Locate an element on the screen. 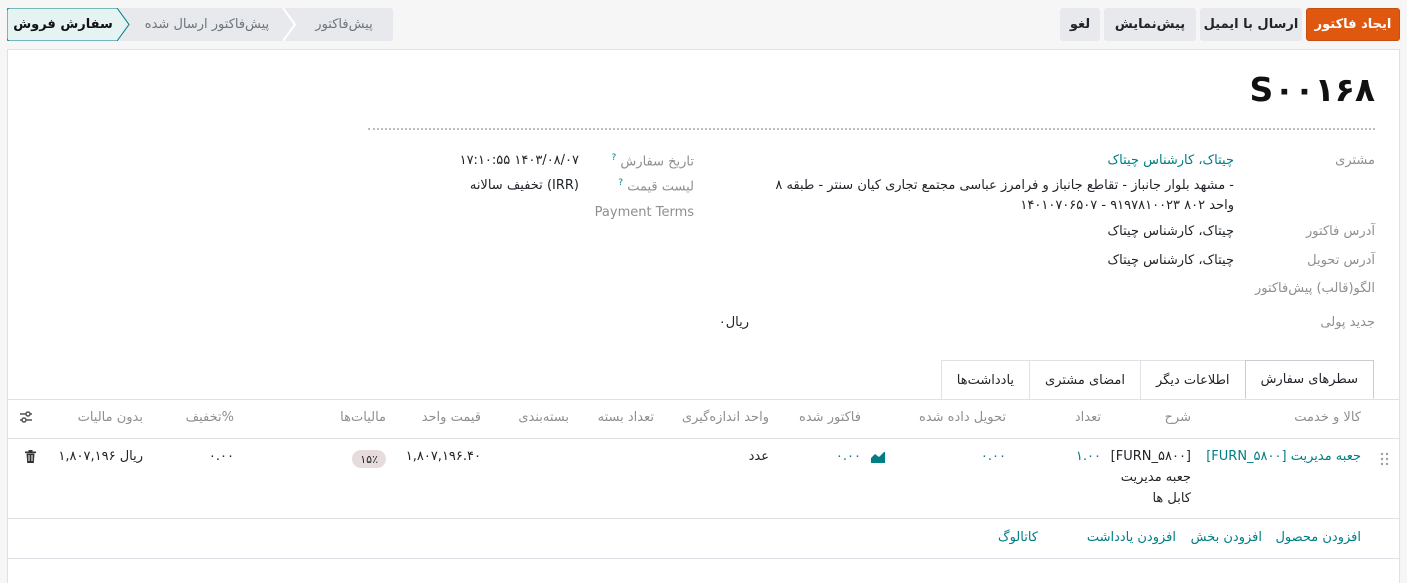 The image size is (1407, 583). cancel-button: لغو is located at coordinates (1080, 24).